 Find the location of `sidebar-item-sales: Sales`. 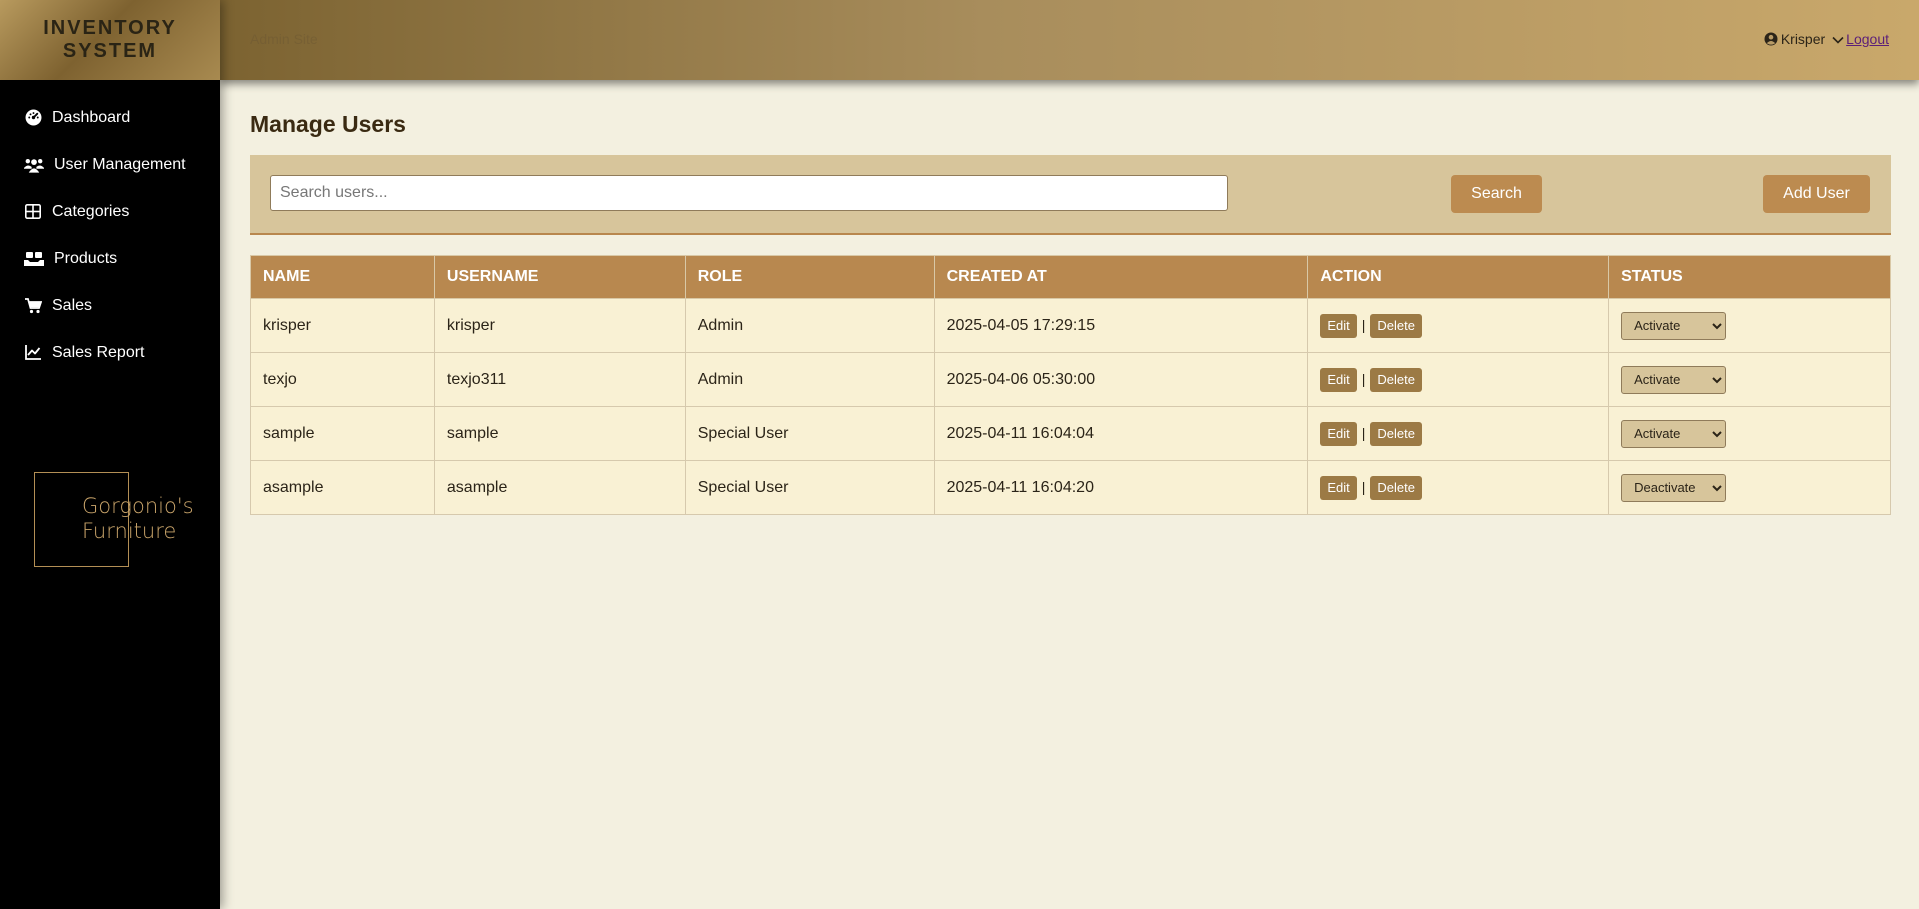

sidebar-item-sales: Sales is located at coordinates (110, 305).